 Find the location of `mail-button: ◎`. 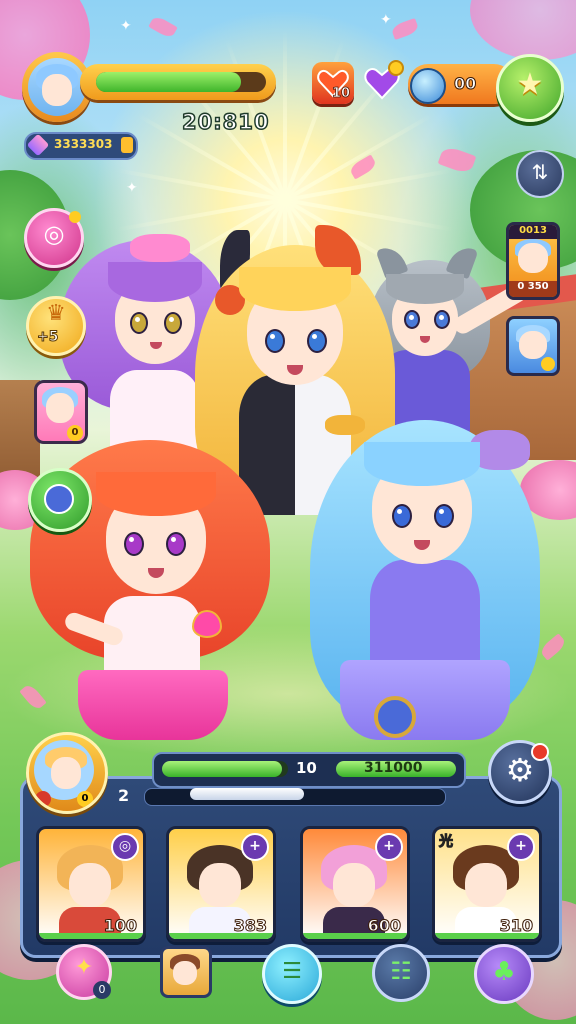

mail-button: ◎ is located at coordinates (54, 238).